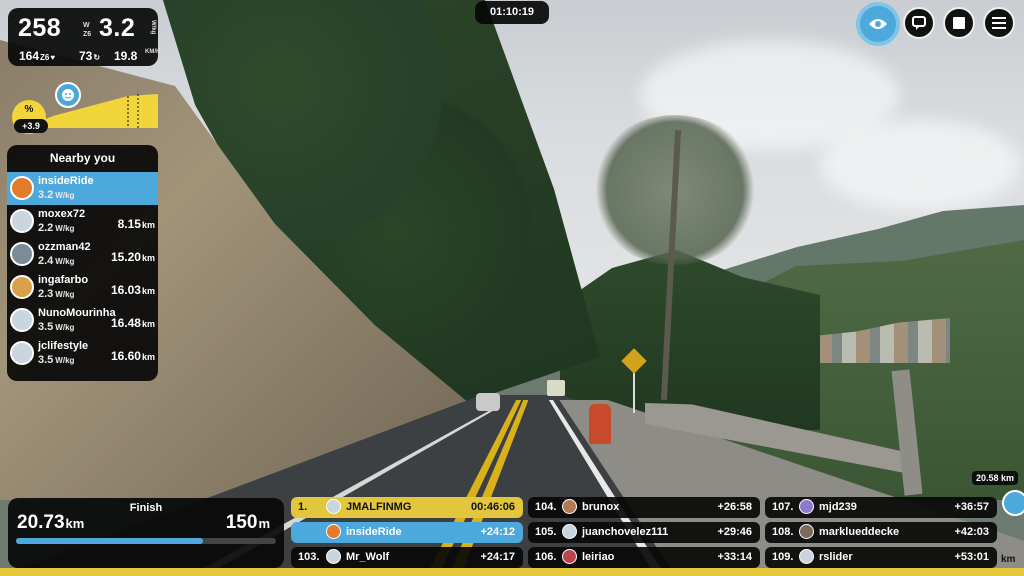 This screenshot has width=1024, height=576. I want to click on heart-rate-value: 164Z6♥, so click(37, 56).